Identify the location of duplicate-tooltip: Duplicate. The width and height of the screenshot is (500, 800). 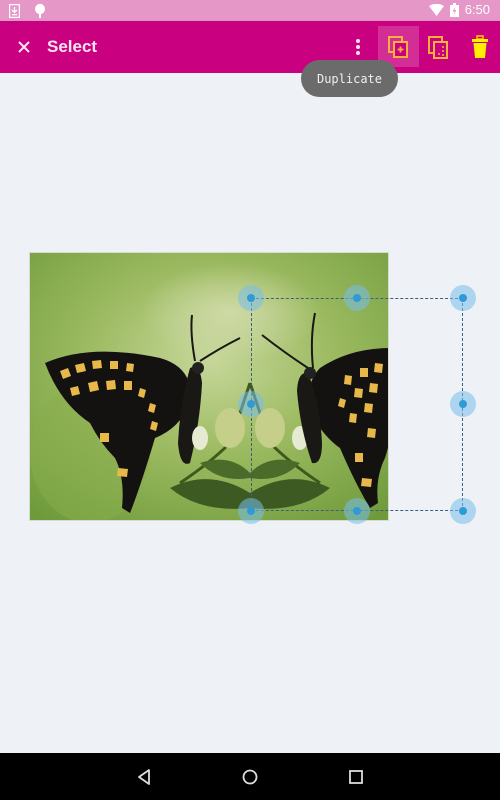
(349, 78).